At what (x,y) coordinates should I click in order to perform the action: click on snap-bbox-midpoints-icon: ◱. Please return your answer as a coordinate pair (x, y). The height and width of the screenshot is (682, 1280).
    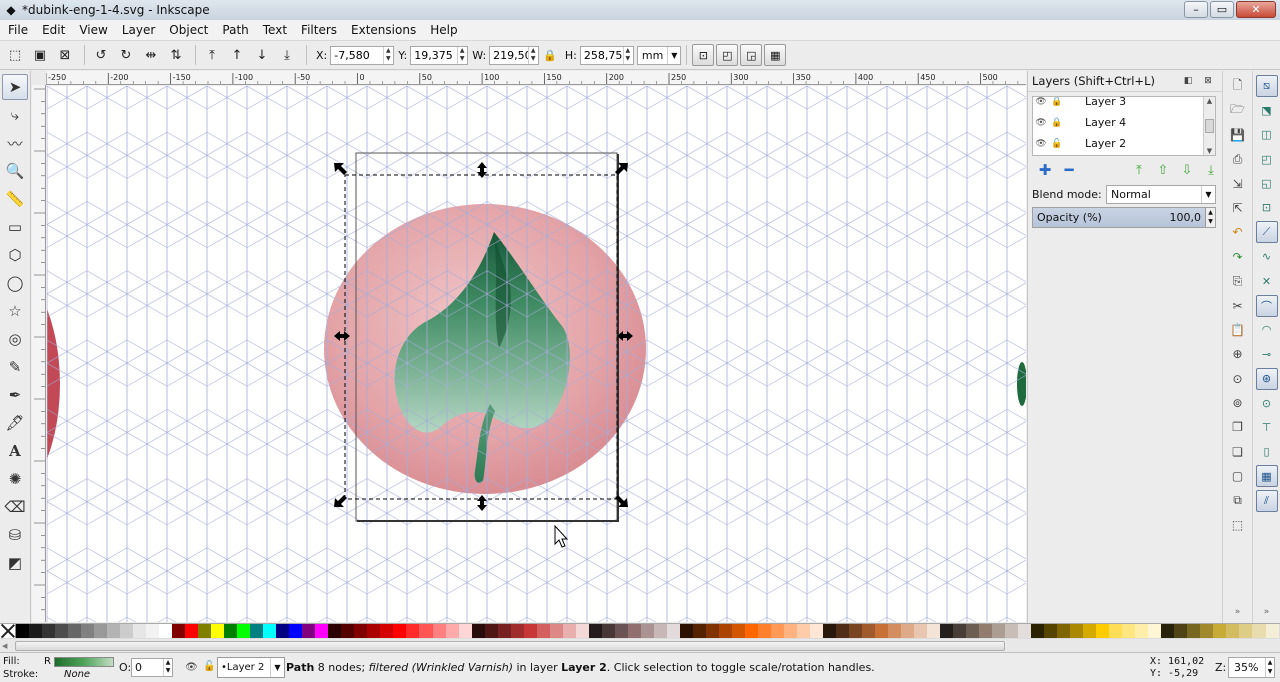
    Looking at the image, I should click on (1267, 184).